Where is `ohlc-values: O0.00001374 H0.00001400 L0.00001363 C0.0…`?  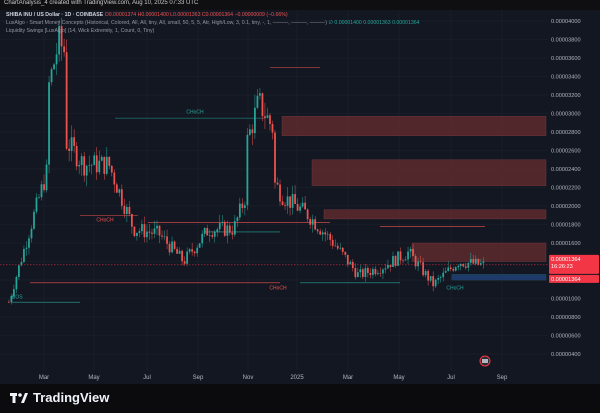 ohlc-values: O0.00001374 H0.00001400 L0.00001363 C0.0… is located at coordinates (196, 15).